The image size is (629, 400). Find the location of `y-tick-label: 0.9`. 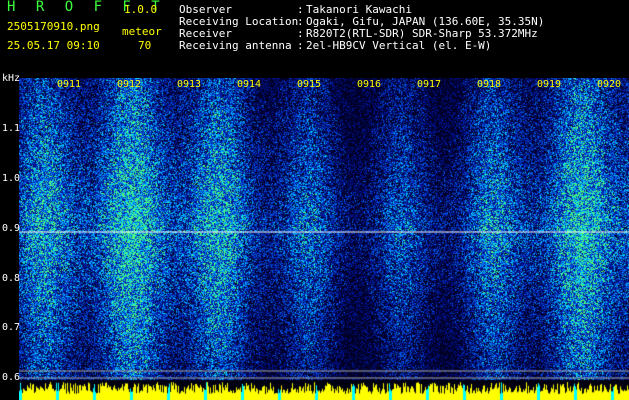

y-tick-label: 0.9 is located at coordinates (11, 228).